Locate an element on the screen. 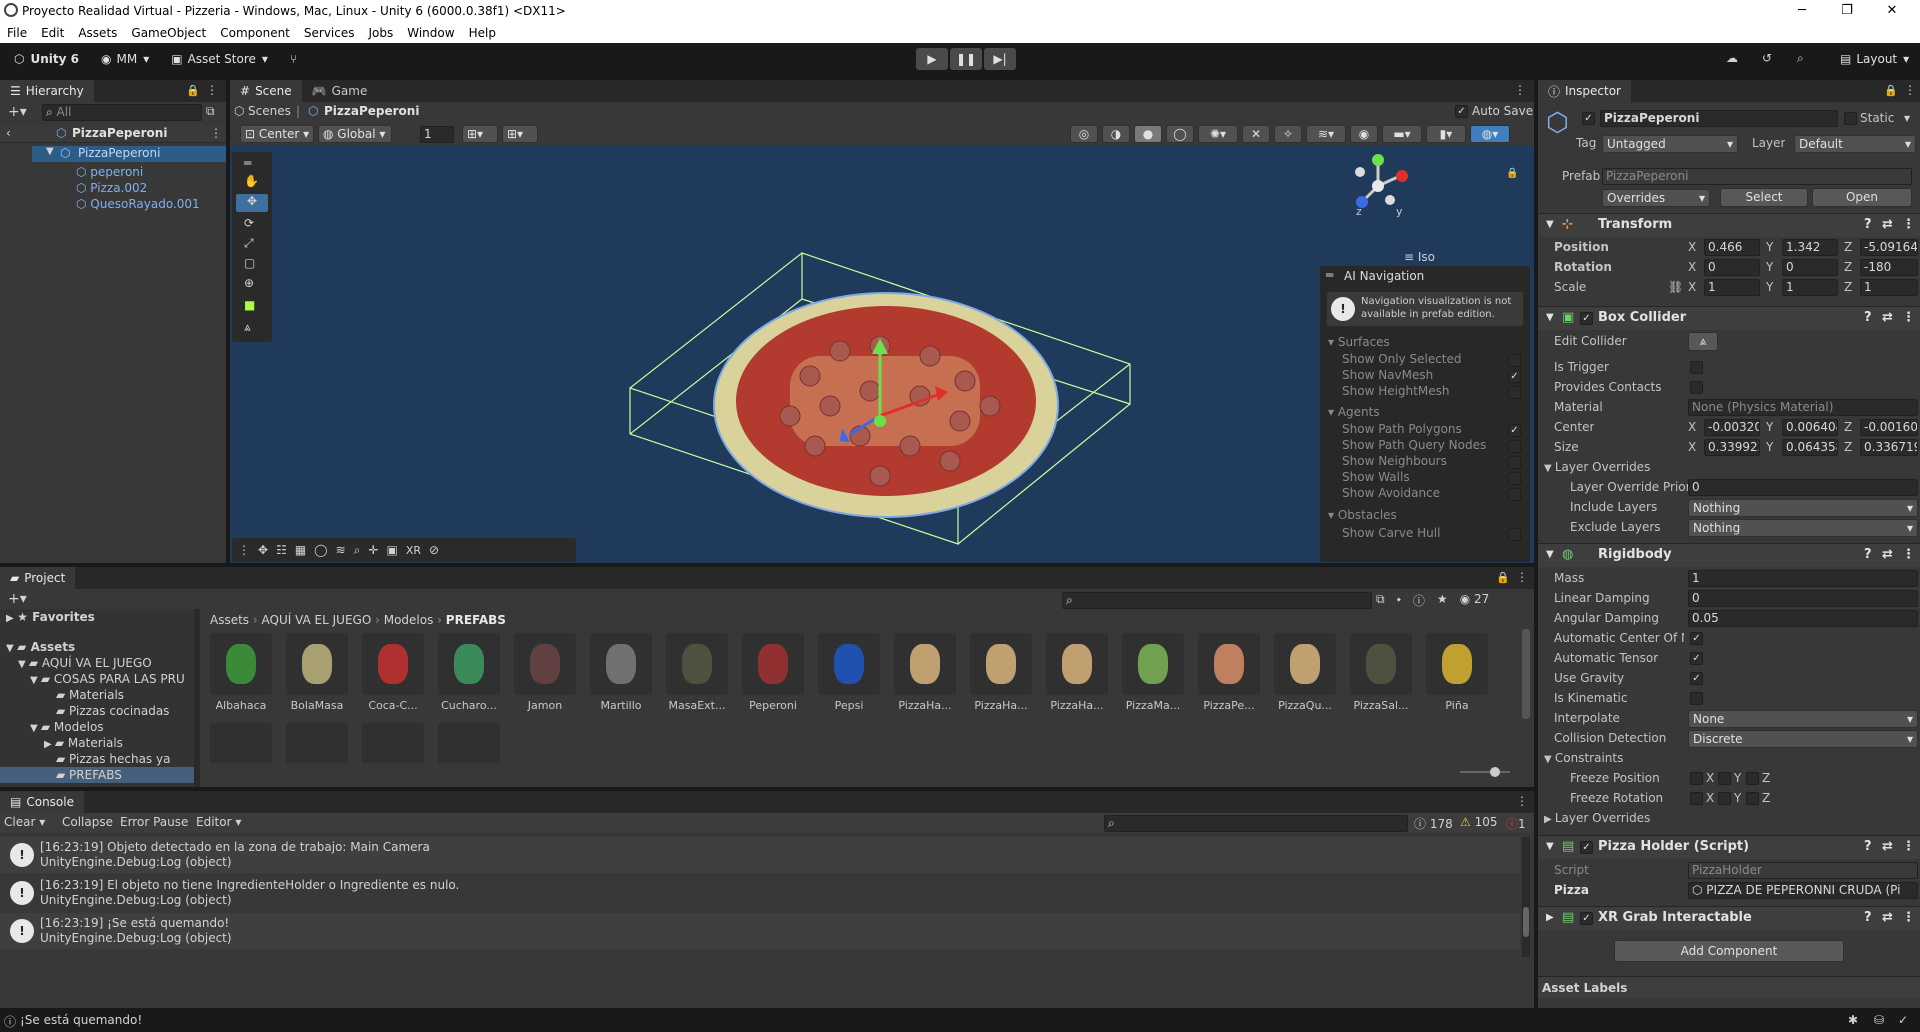 The height and width of the screenshot is (1032, 1920). effects-icon: ✧ is located at coordinates (1288, 134).